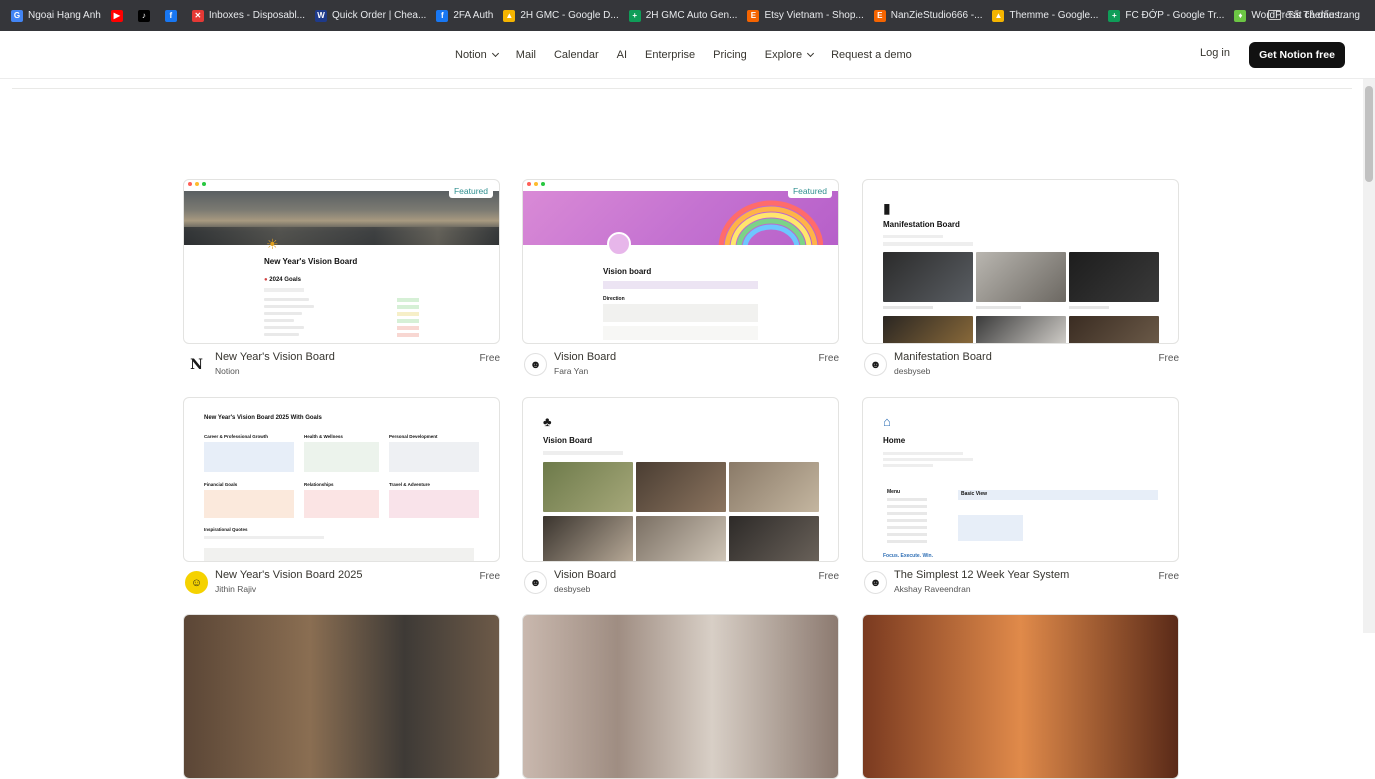 The height and width of the screenshot is (779, 1375). I want to click on bookmark-item: f 2FA Auth, so click(464, 16).